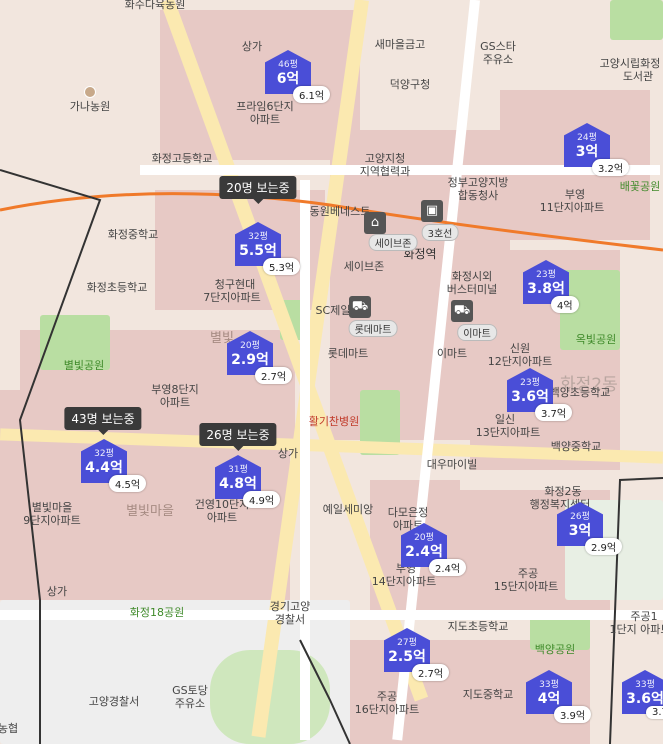  I want to click on place-label: 화정중학교, so click(133, 234).